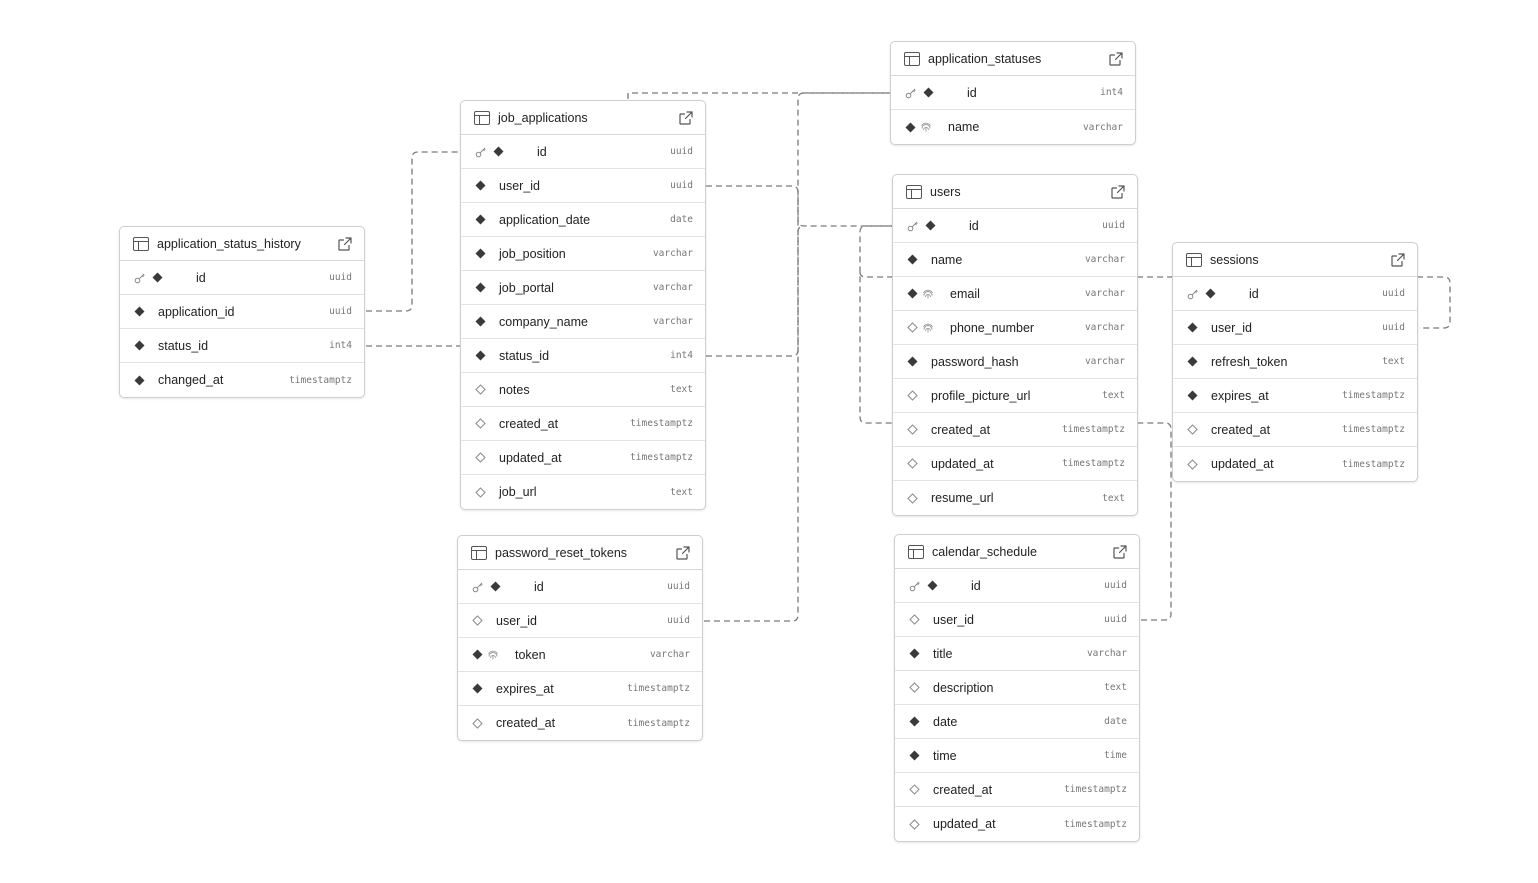  I want to click on column-row-company-name: company_name varchar, so click(583, 322).